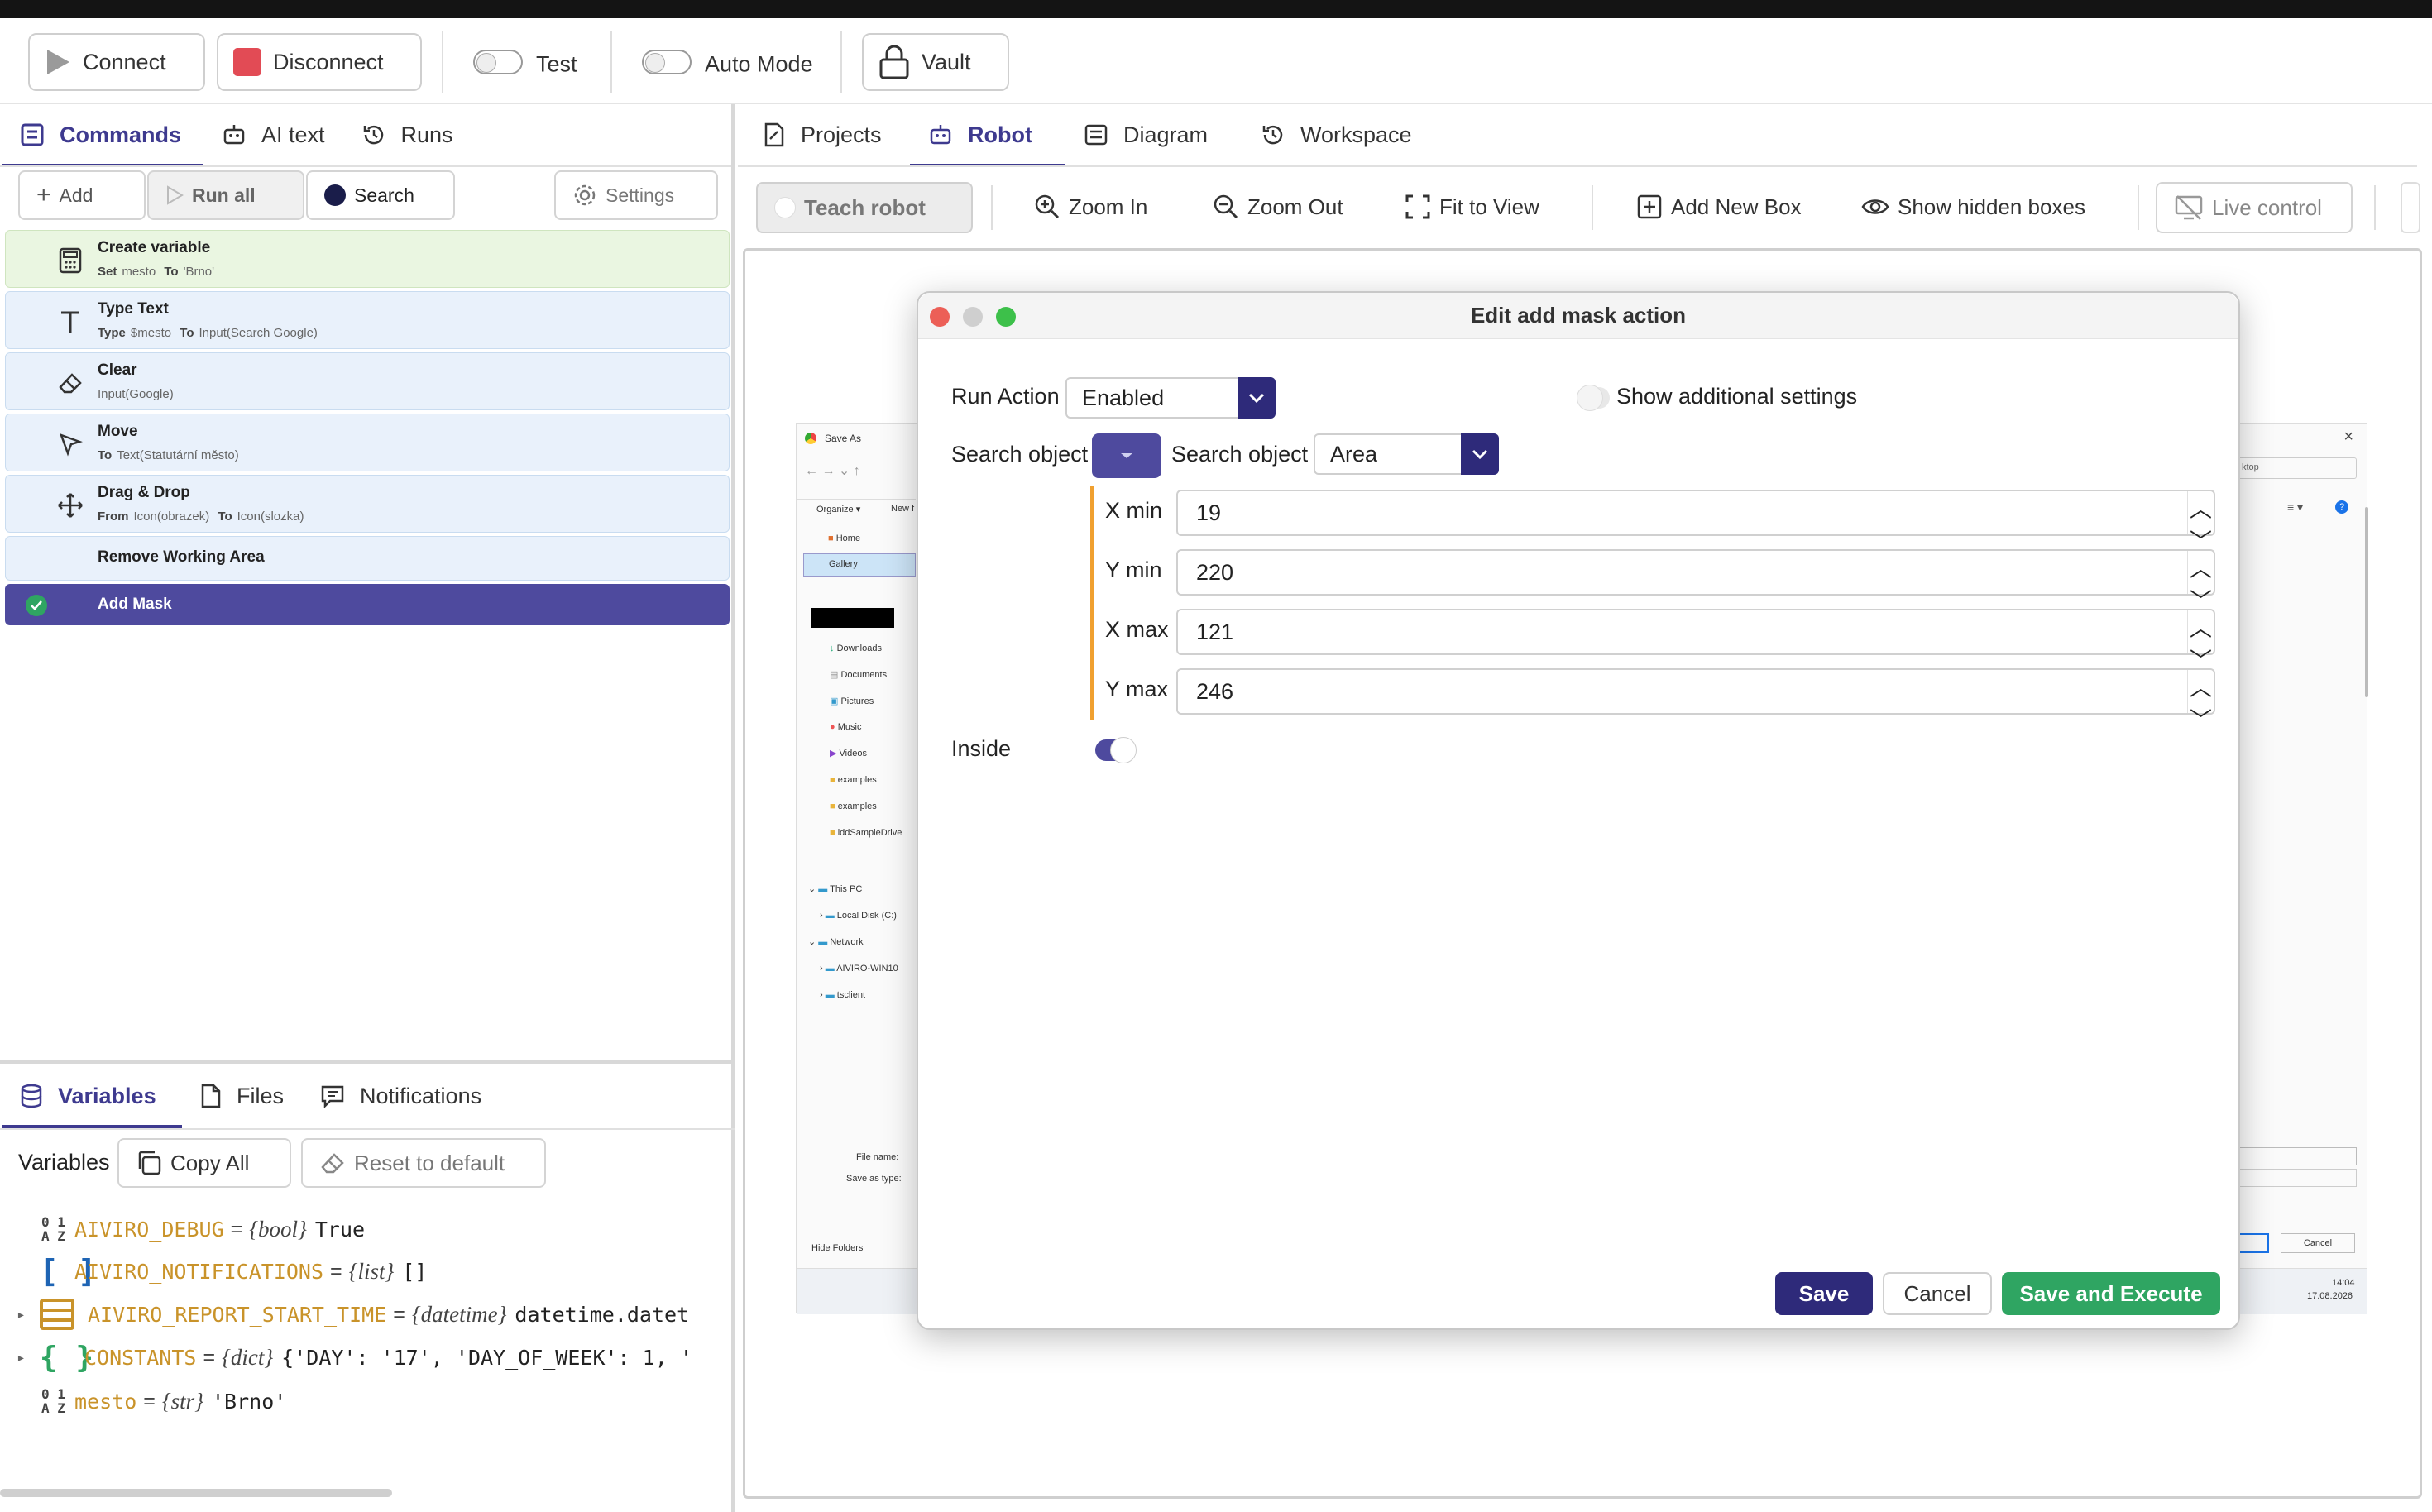 Image resolution: width=2432 pixels, height=1512 pixels. What do you see at coordinates (401, 1096) in the screenshot?
I see `tab-notifications: Notifications` at bounding box center [401, 1096].